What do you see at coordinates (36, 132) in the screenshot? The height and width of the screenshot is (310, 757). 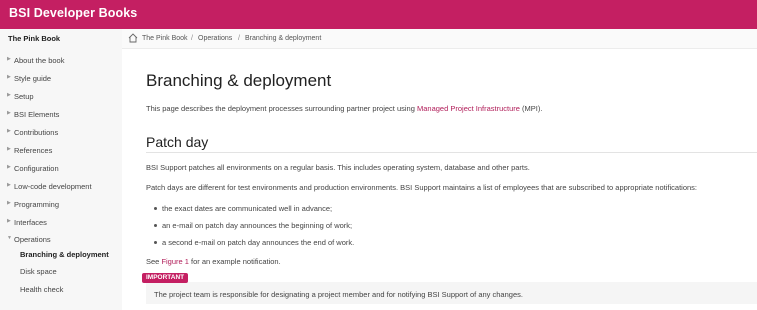 I see `sidebar-item-label: Contributions` at bounding box center [36, 132].